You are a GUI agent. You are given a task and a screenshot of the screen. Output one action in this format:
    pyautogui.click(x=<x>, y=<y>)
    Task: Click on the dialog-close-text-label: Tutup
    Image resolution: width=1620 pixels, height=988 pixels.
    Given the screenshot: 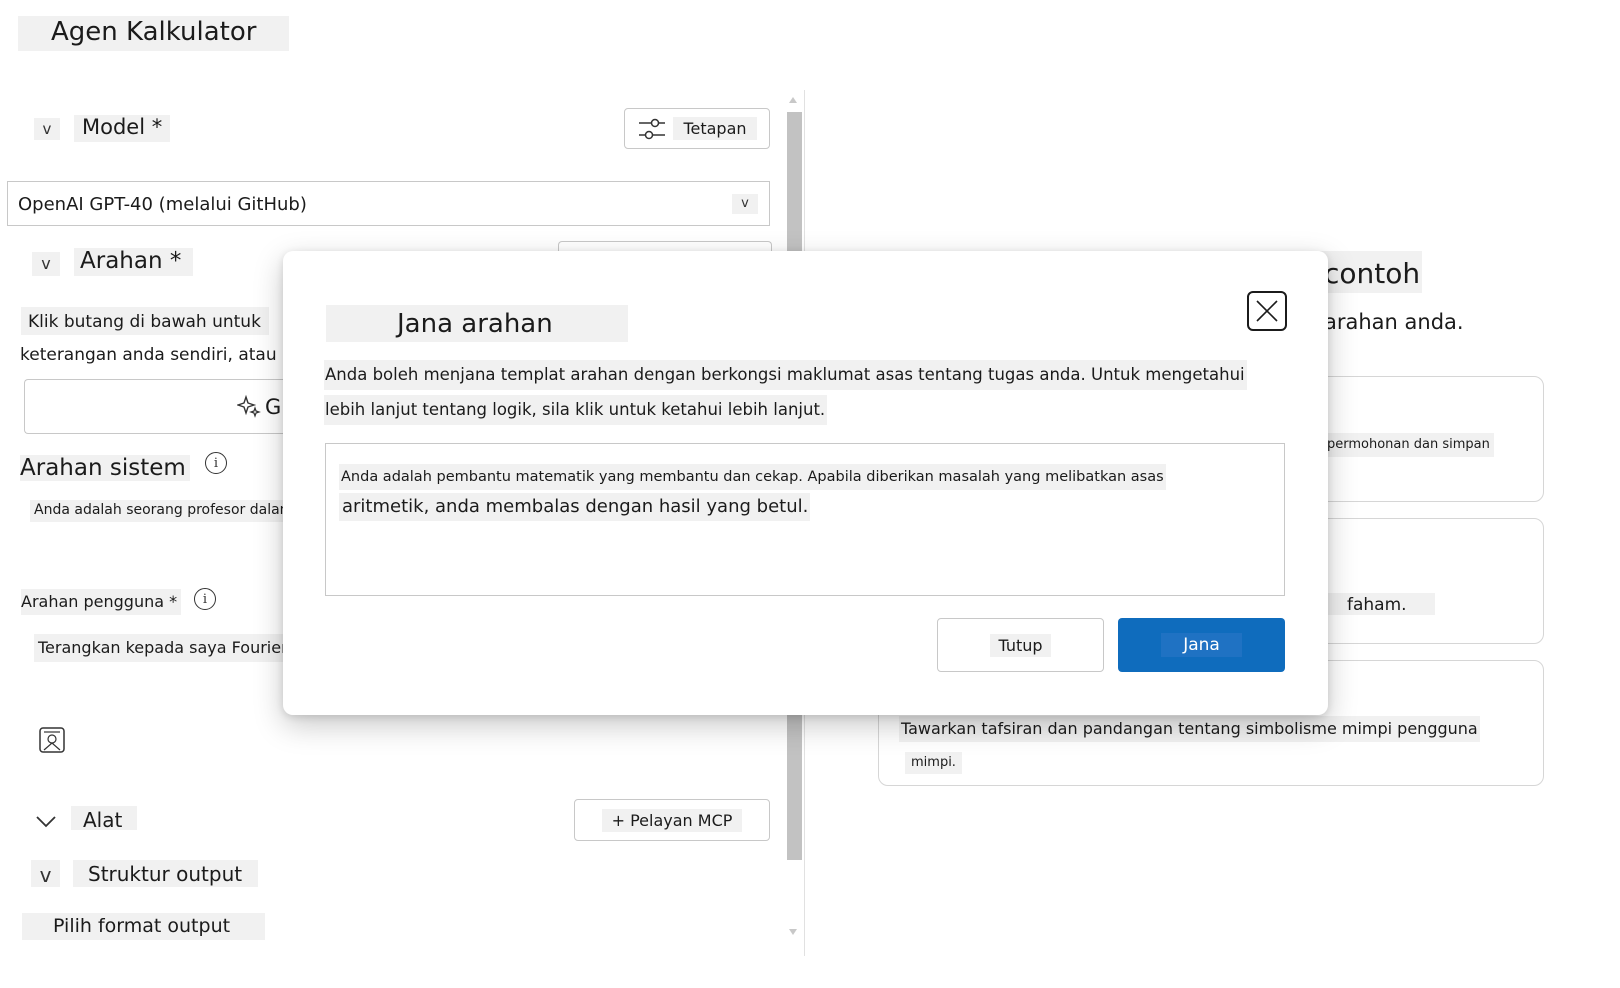 What is the action you would take?
    pyautogui.click(x=1020, y=645)
    